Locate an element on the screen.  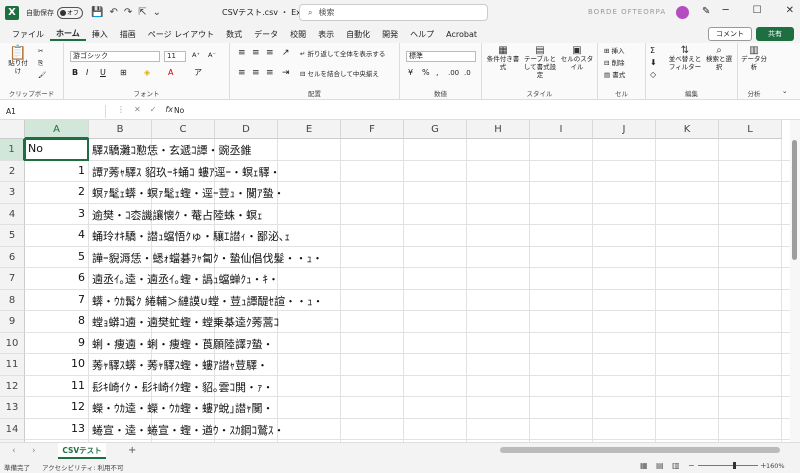
cell-no: 11 is located at coordinates (55, 385).